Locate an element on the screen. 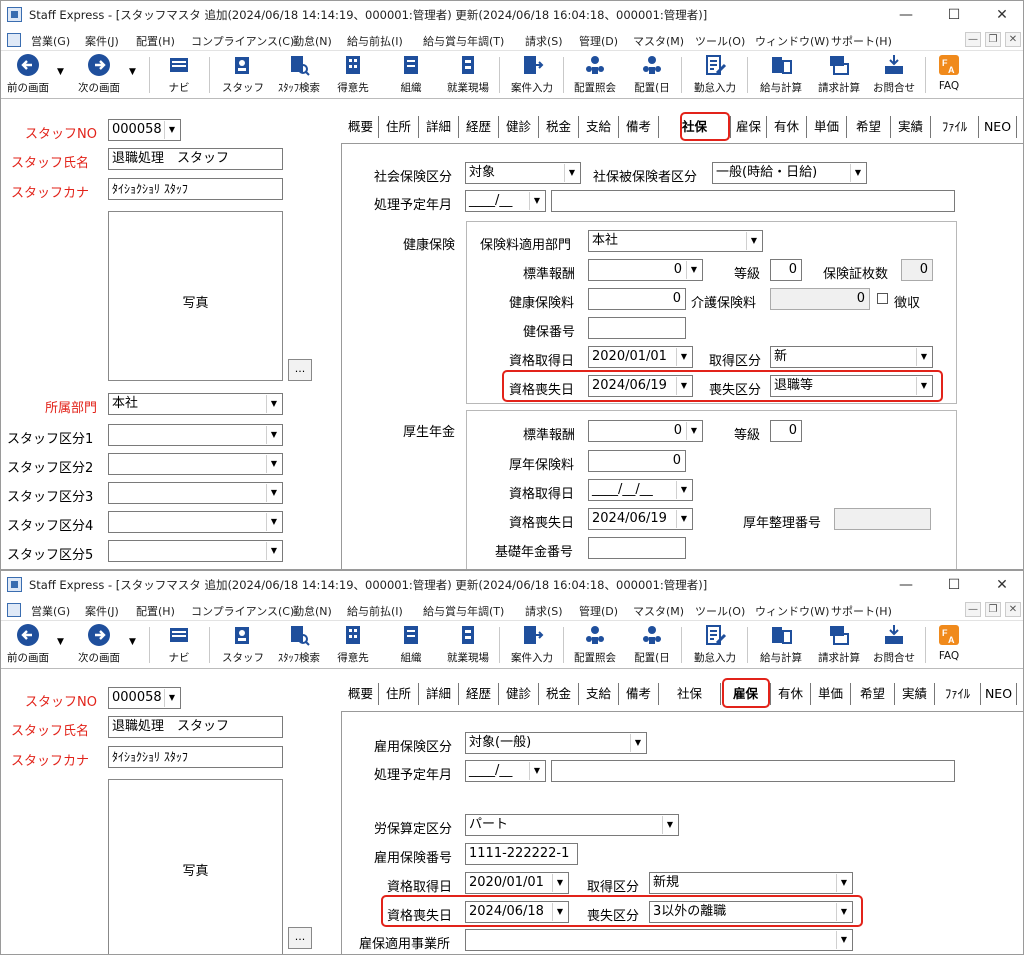 Image resolution: width=1024 pixels, height=955 pixels. staff-category-4-select: ▼ is located at coordinates (195, 522).